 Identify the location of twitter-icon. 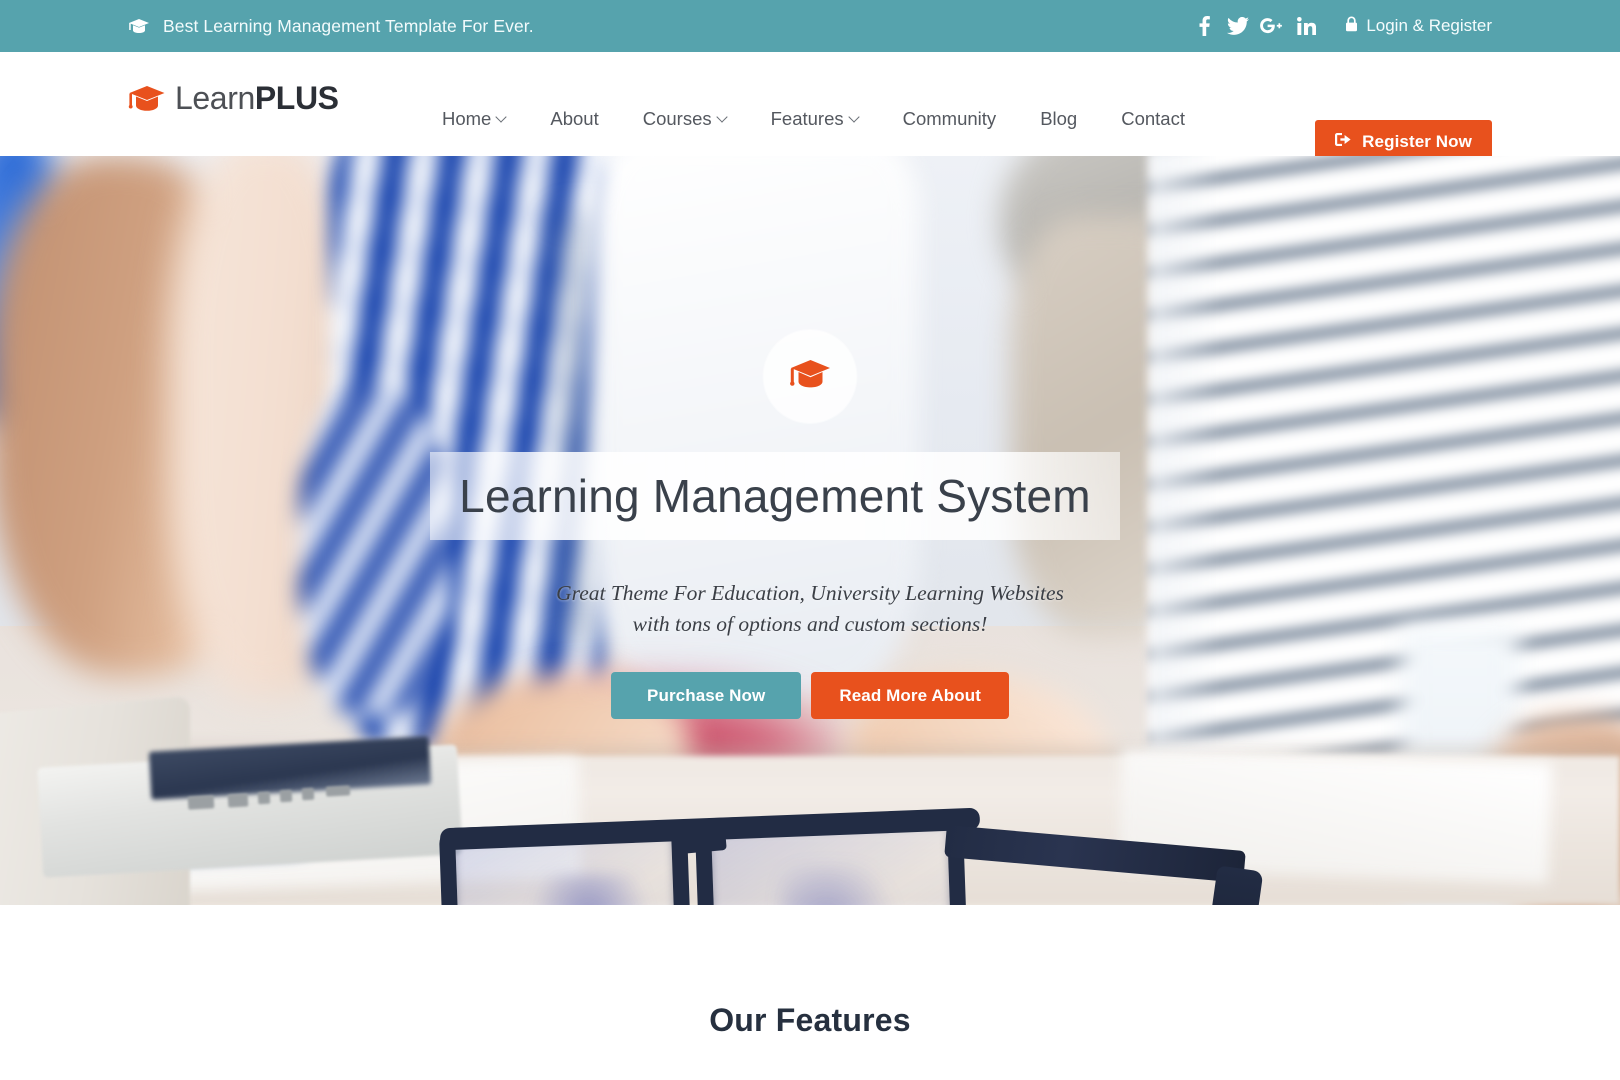
(1238, 26).